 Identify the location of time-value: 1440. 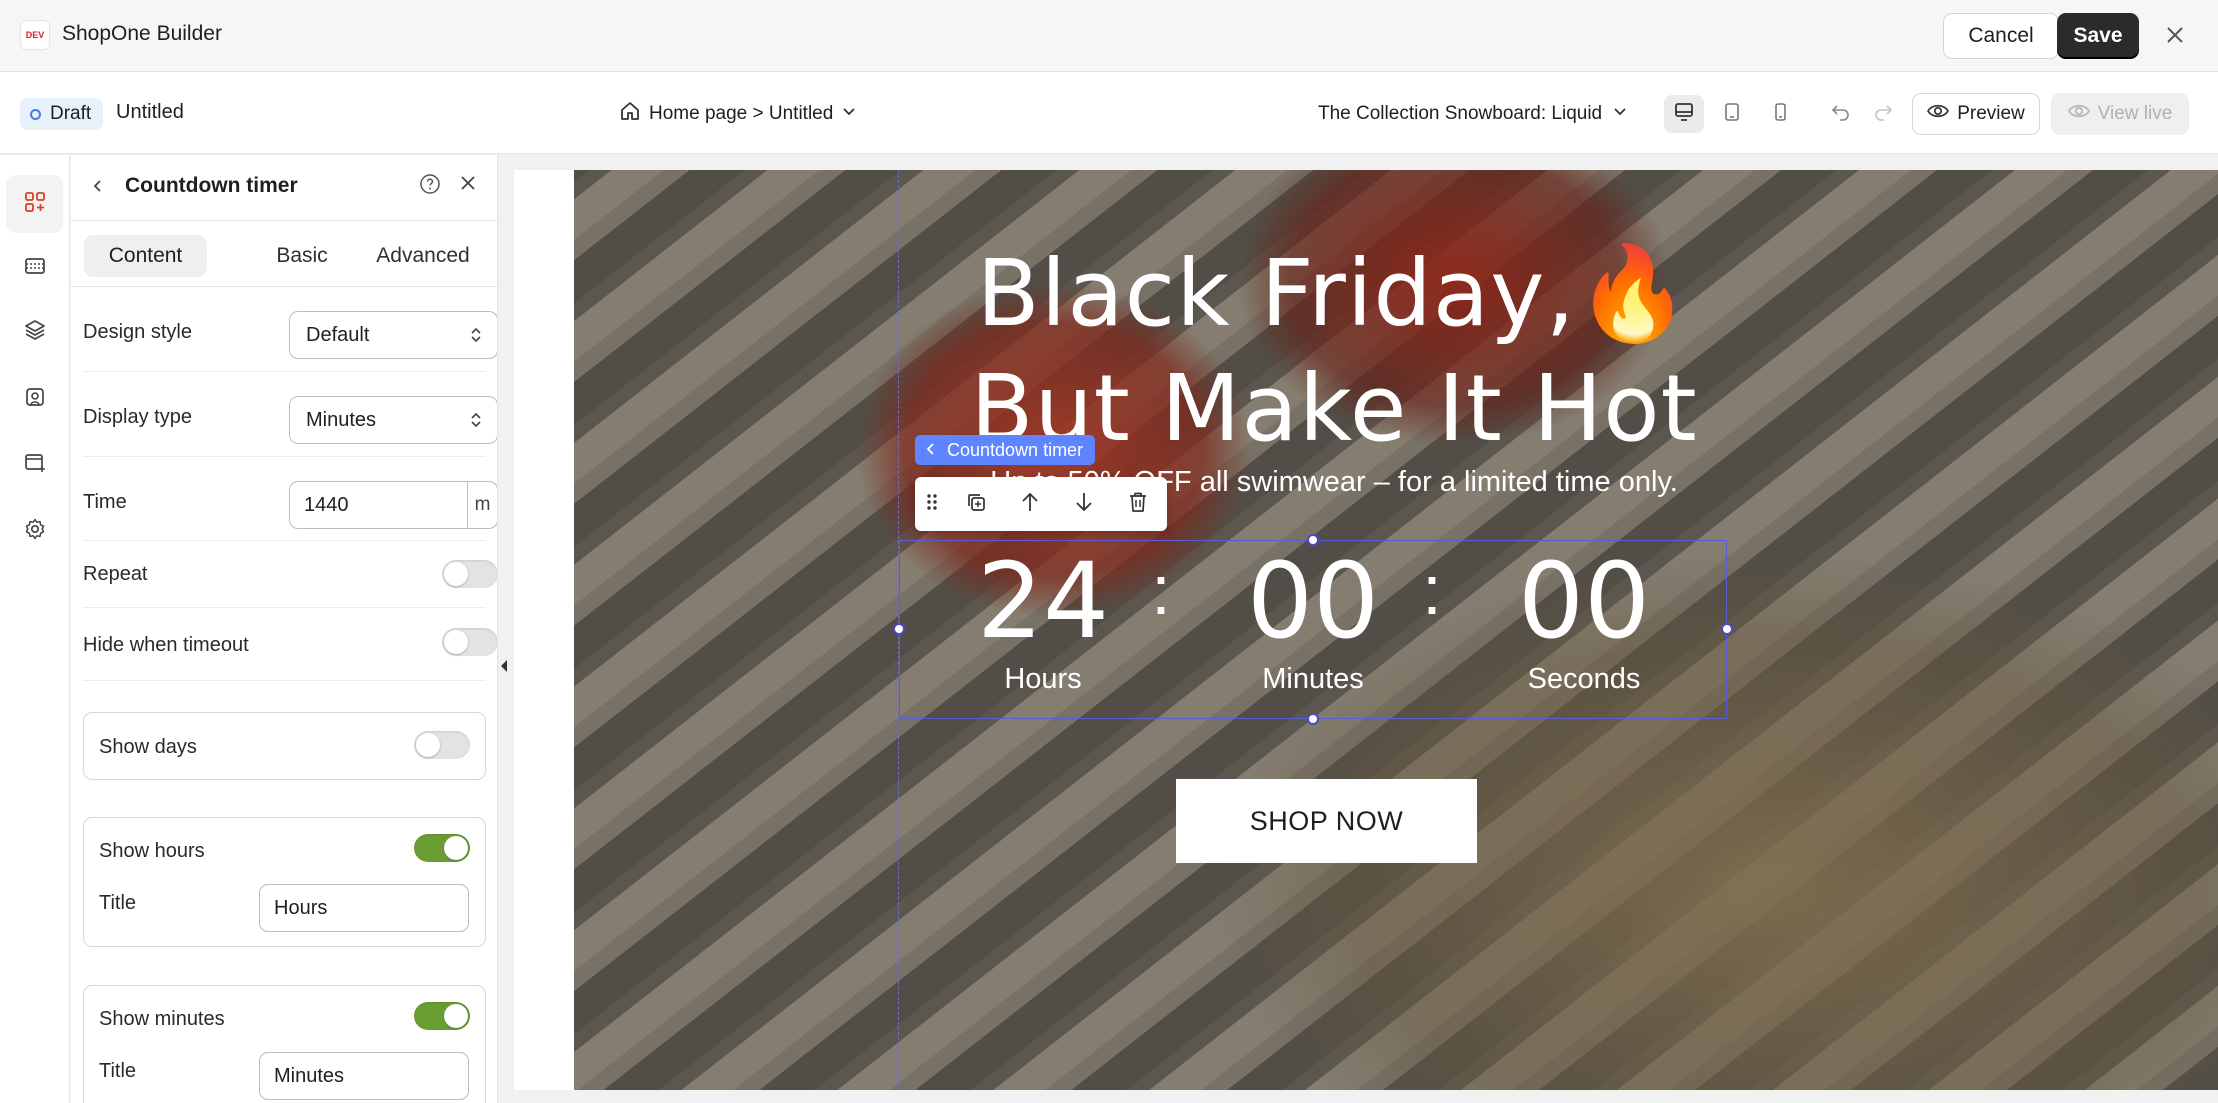
(326, 504).